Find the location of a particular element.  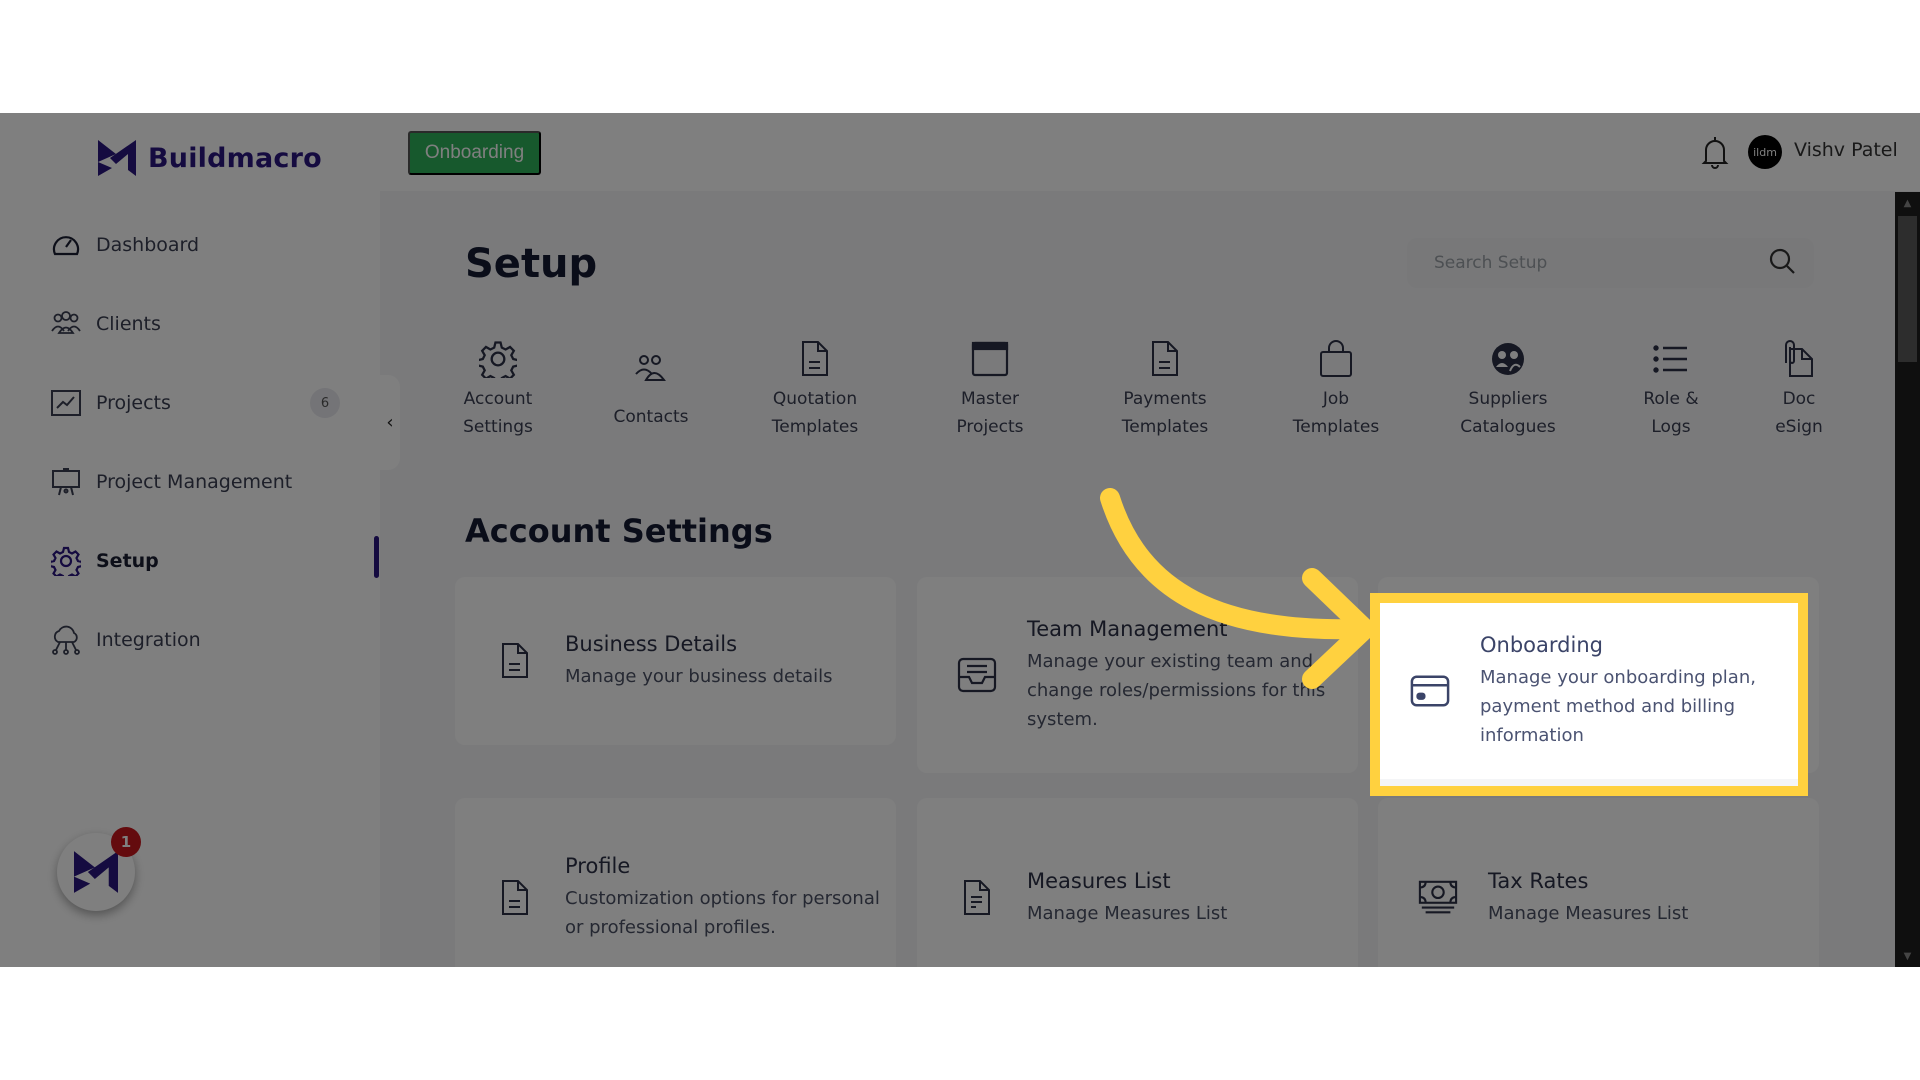

tab-label: Payments Templates is located at coordinates (1165, 413).